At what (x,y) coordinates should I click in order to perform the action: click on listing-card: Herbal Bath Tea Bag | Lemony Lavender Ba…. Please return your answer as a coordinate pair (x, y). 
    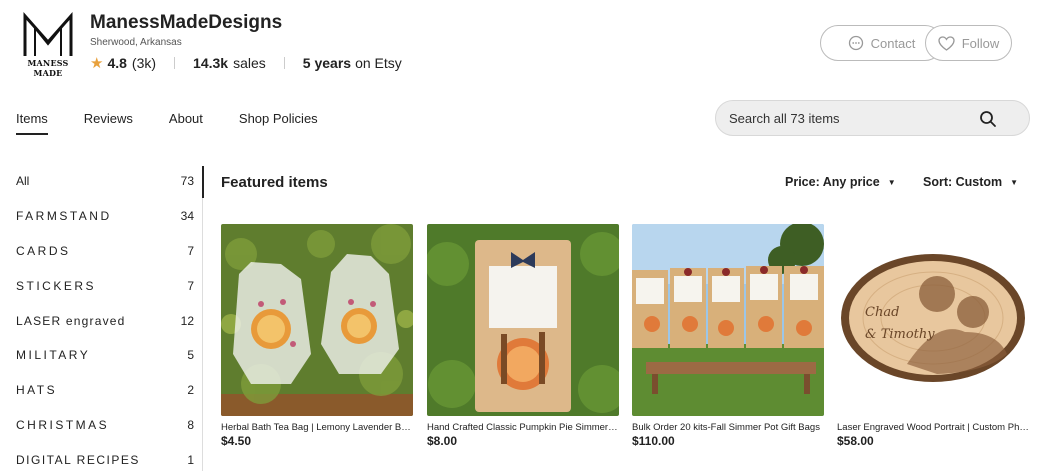
    Looking at the image, I should click on (317, 336).